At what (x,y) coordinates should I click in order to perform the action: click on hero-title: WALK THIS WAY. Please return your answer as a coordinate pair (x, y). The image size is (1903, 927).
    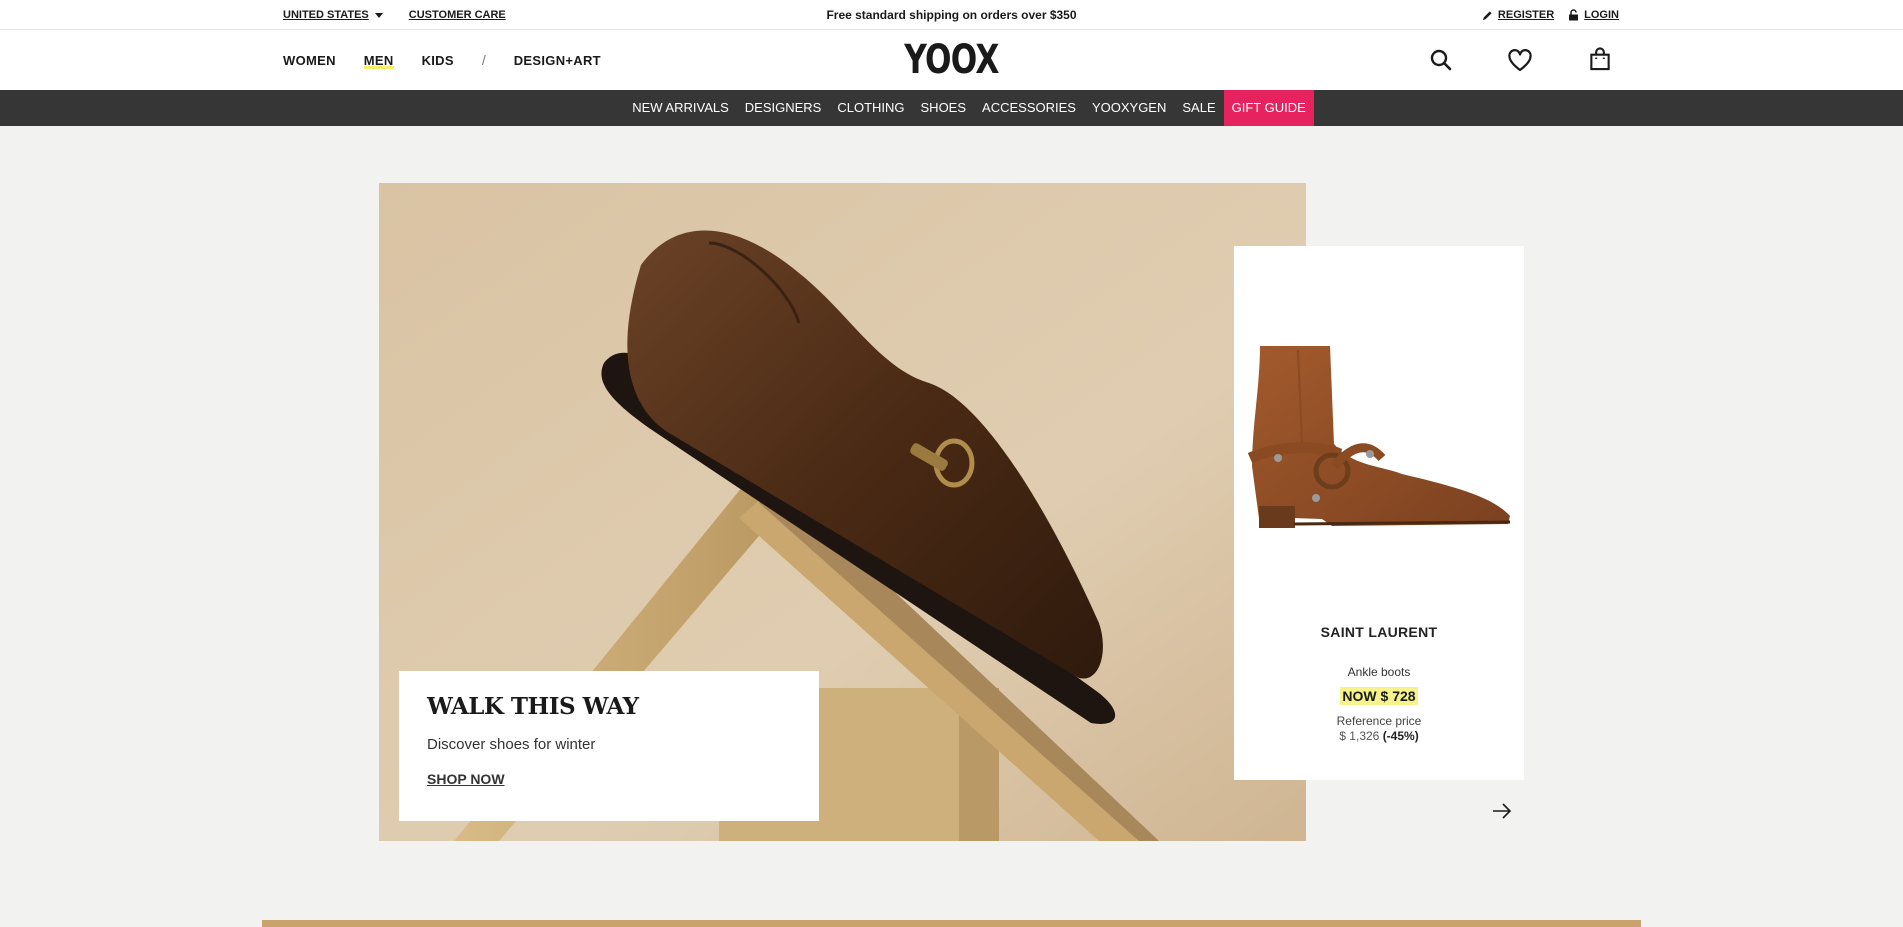
    Looking at the image, I should click on (533, 706).